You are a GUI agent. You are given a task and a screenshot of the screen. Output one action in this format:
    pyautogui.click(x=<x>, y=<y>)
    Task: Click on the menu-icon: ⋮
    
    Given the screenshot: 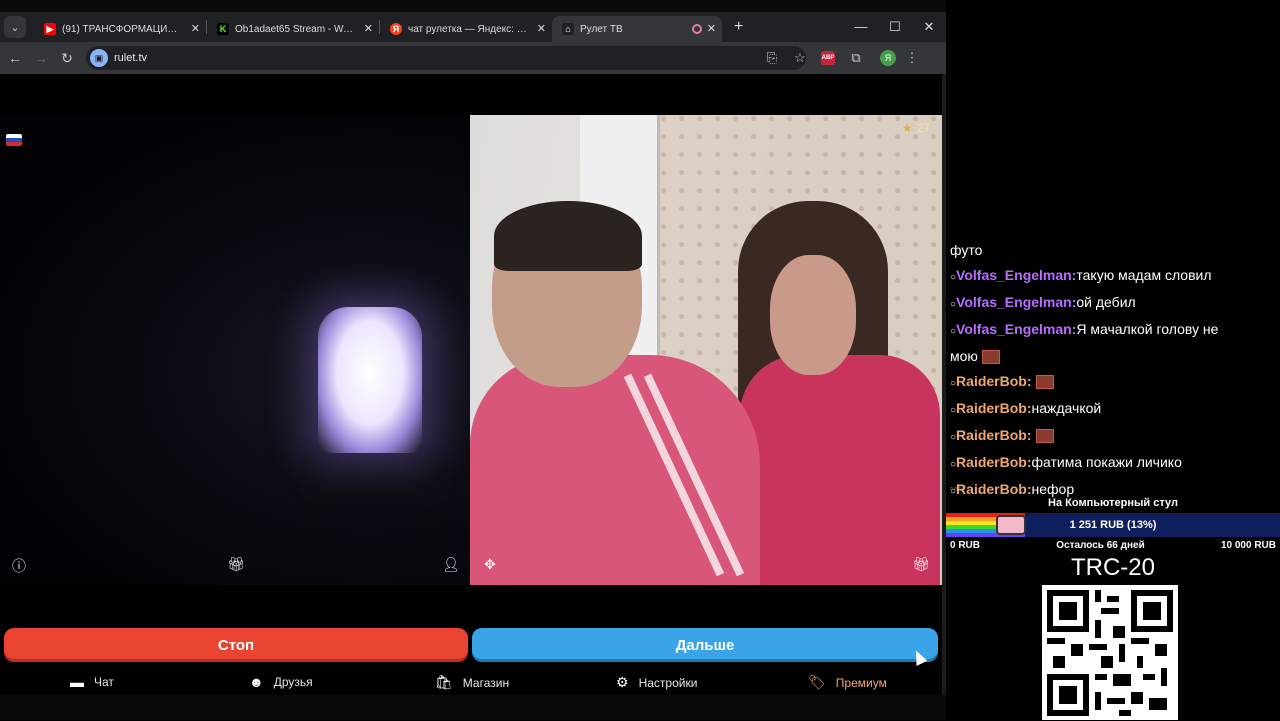 What is the action you would take?
    pyautogui.click(x=912, y=58)
    